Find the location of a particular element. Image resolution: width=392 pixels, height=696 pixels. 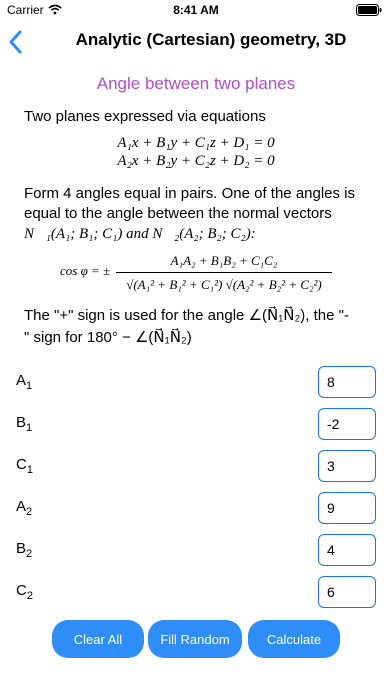

field-label-b1: B1 is located at coordinates (24, 424).